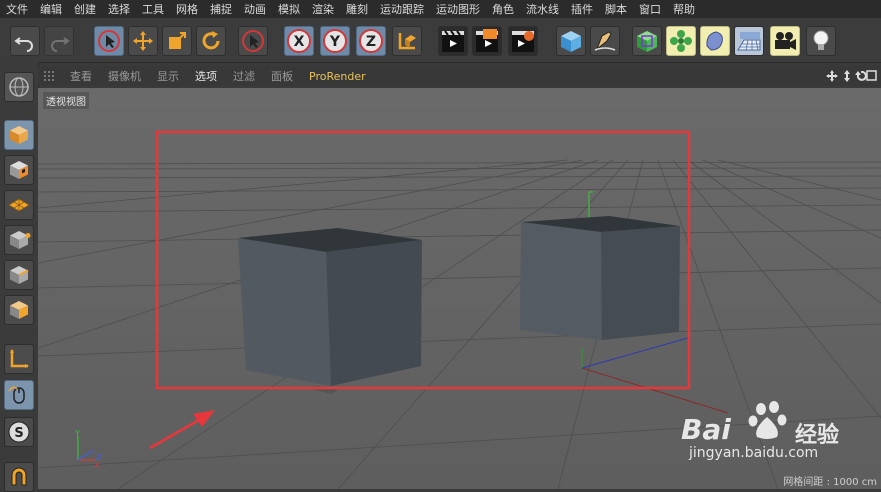  What do you see at coordinates (85, 9) in the screenshot?
I see `menu-item: 创建` at bounding box center [85, 9].